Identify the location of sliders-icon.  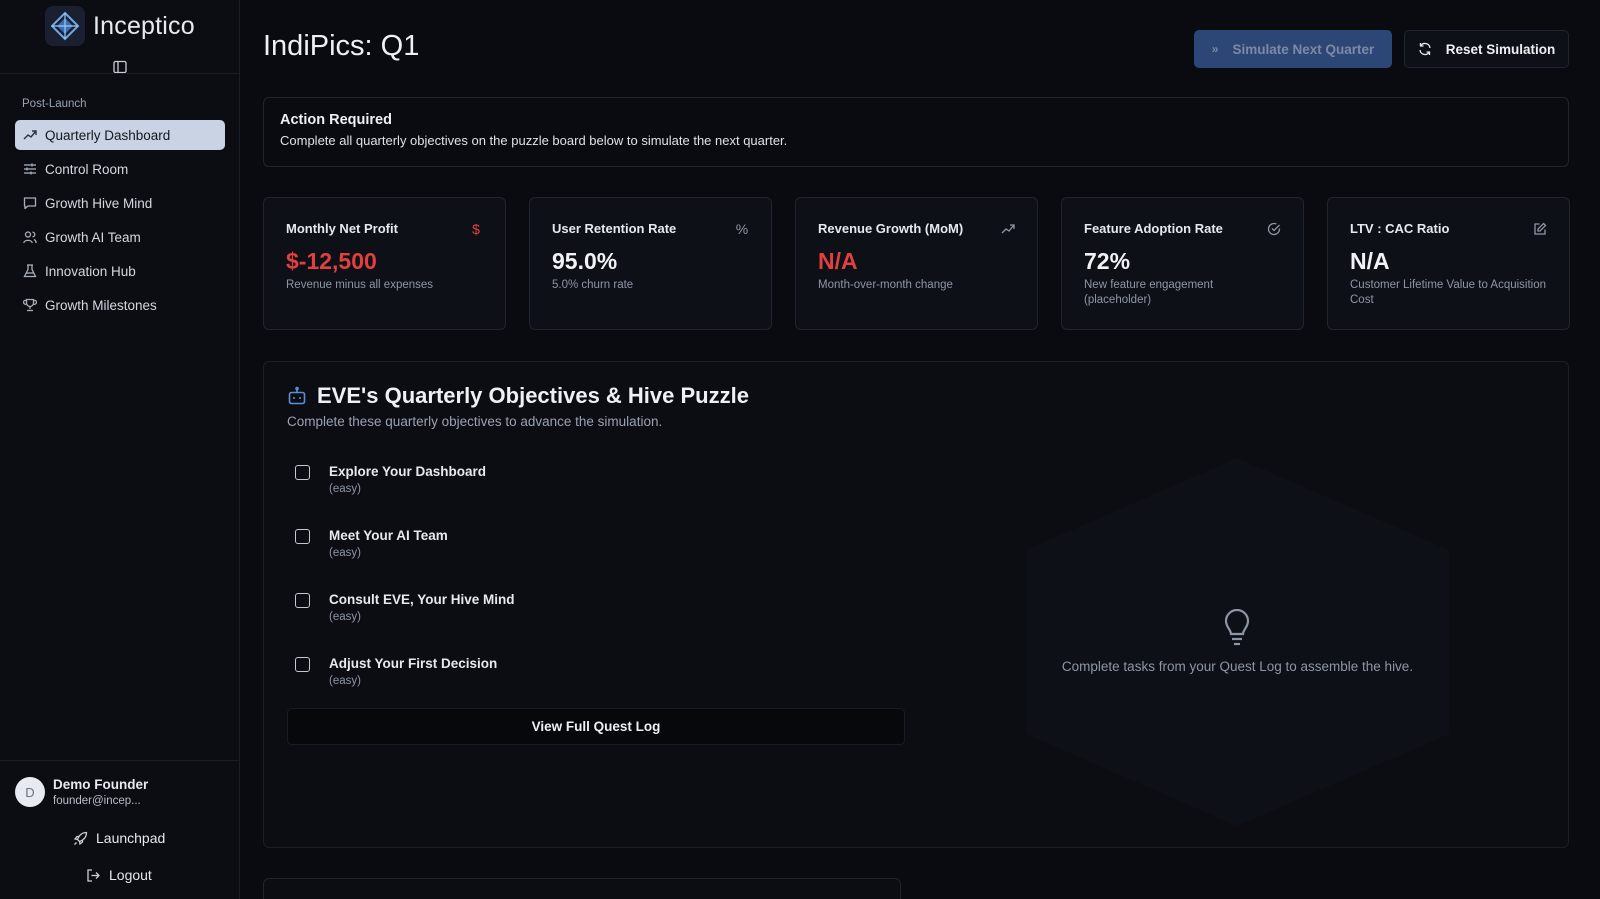
(30, 169).